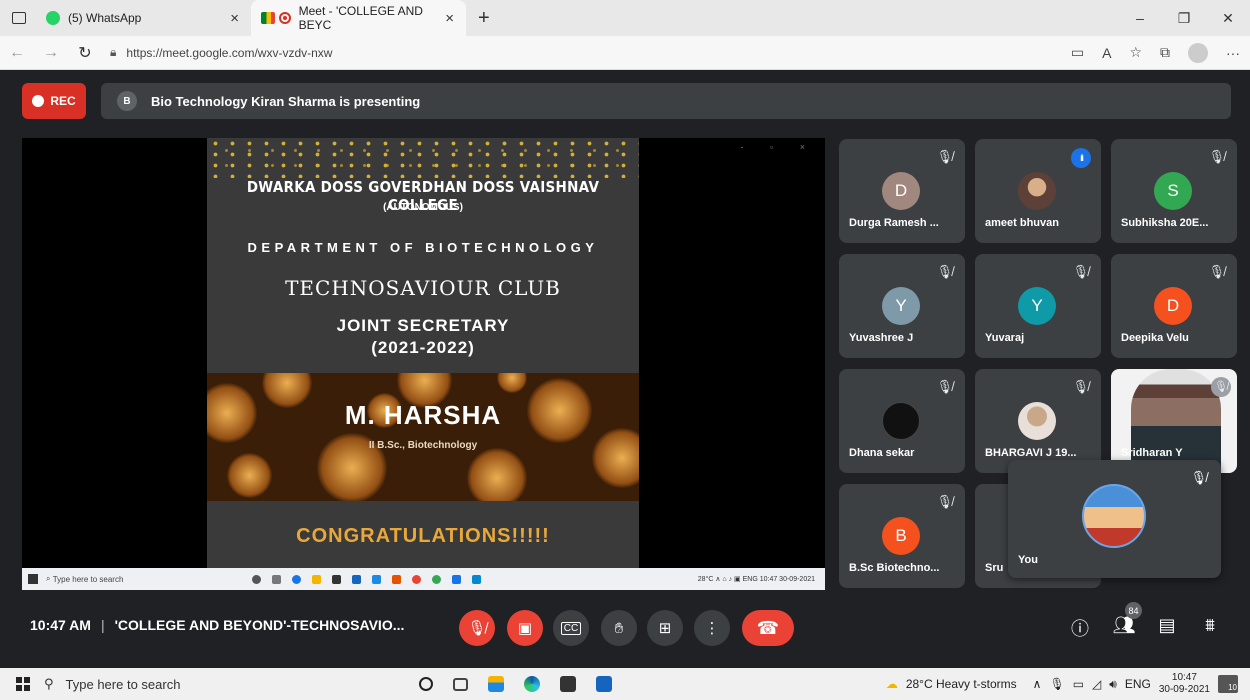  I want to click on camera-toggle-button: ▣, so click(525, 628).